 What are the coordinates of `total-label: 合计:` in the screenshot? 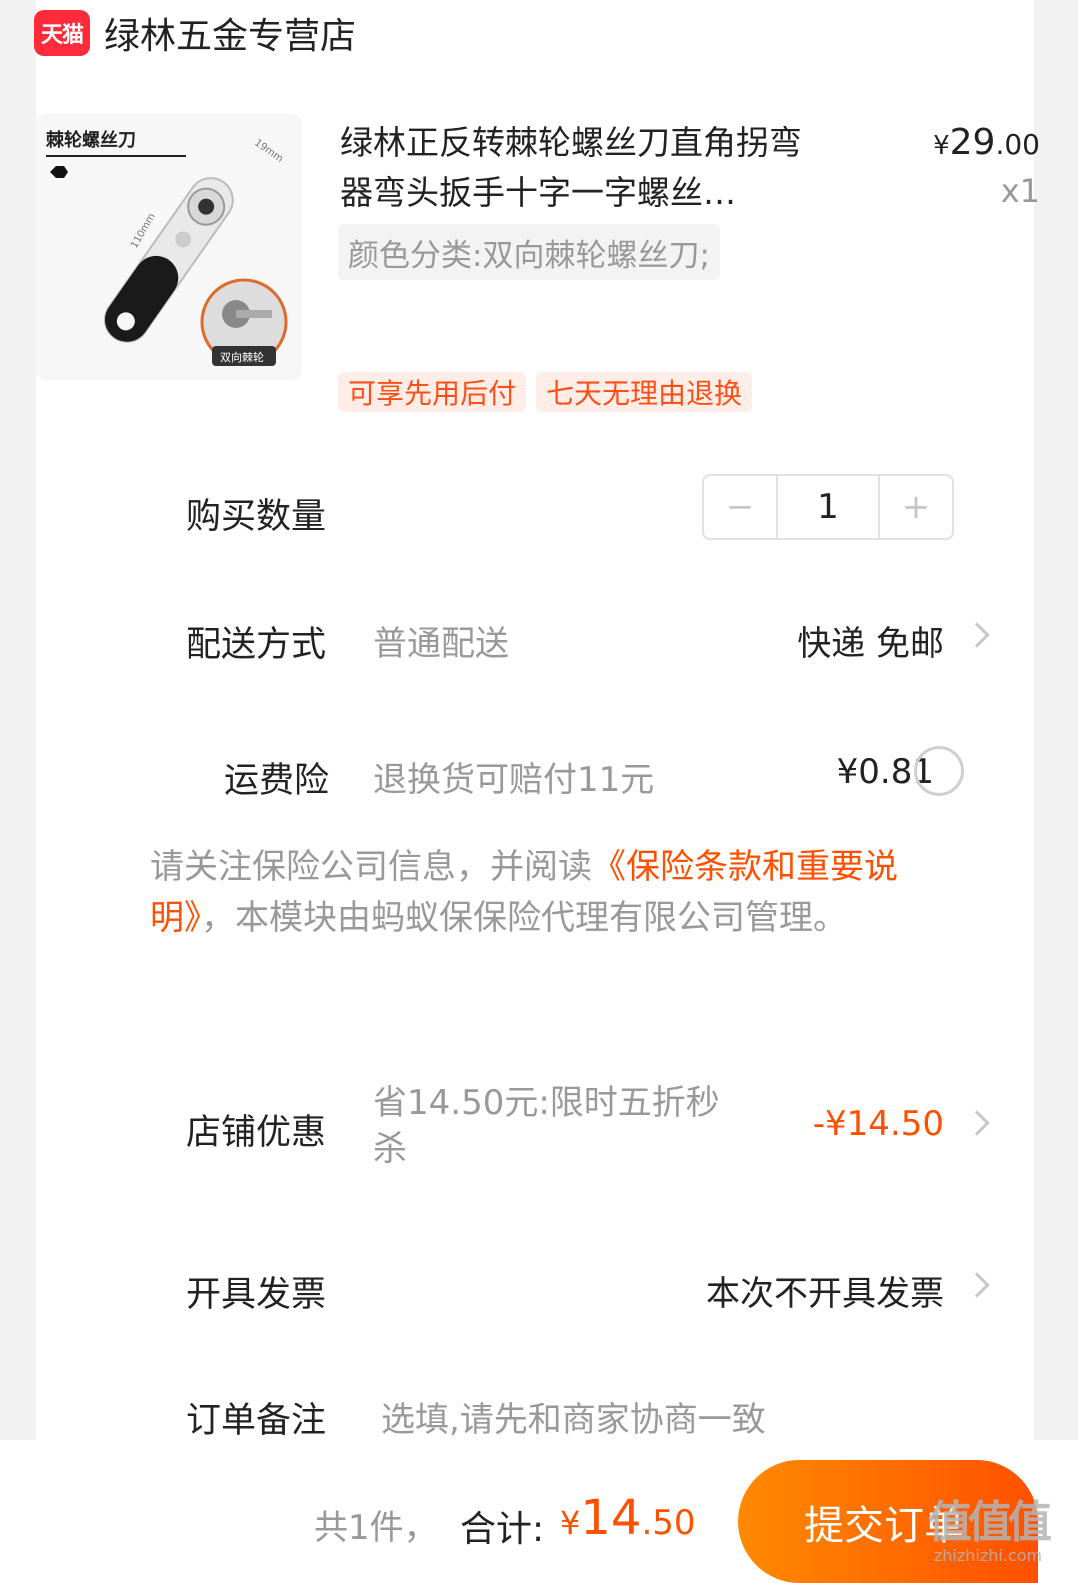 It's located at (502, 1529).